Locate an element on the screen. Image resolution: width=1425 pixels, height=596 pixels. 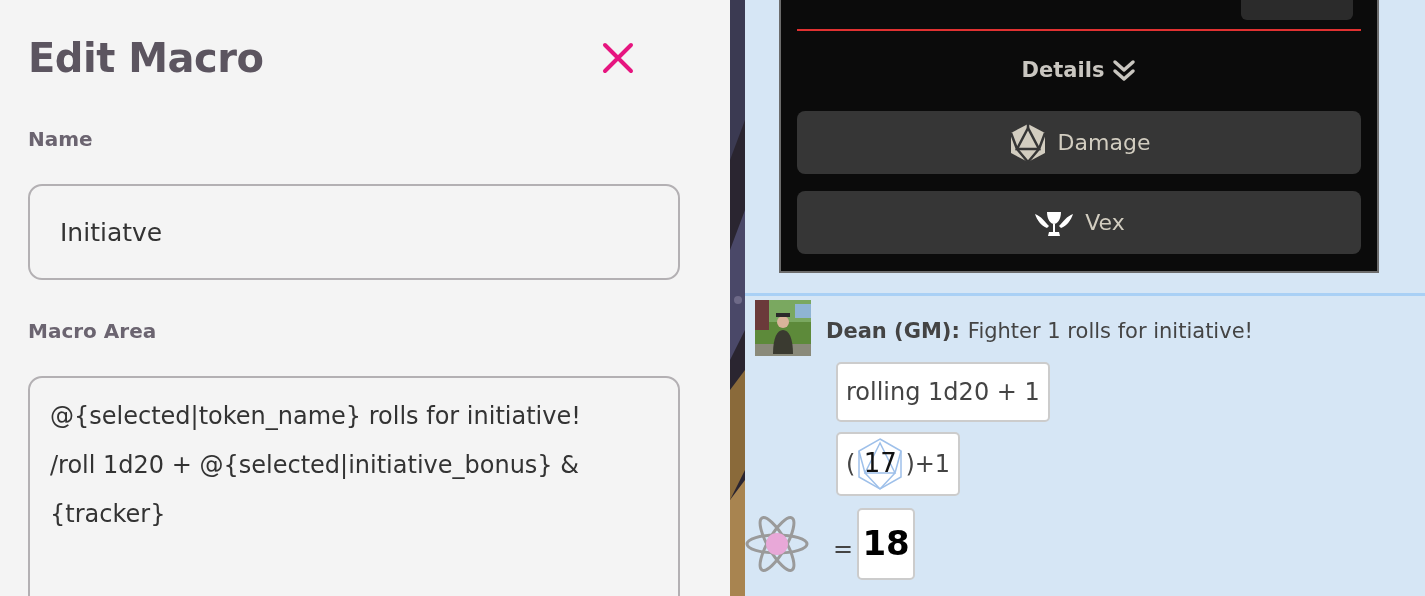
paren-text: ( is located at coordinates (851, 464).